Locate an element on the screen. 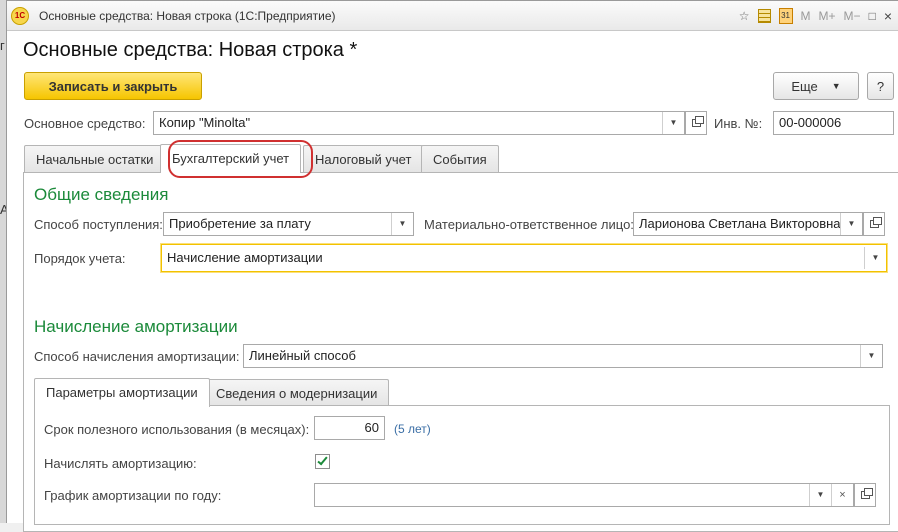 Image resolution: width=898 pixels, height=532 pixels. tab-modernization-info: Сведения о модернизации is located at coordinates (297, 393).